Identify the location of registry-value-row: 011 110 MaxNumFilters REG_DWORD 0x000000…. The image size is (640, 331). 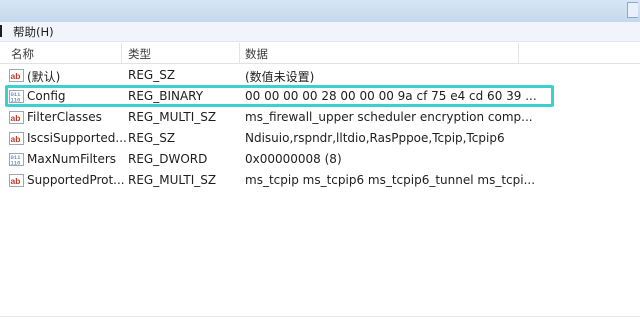
(320, 159).